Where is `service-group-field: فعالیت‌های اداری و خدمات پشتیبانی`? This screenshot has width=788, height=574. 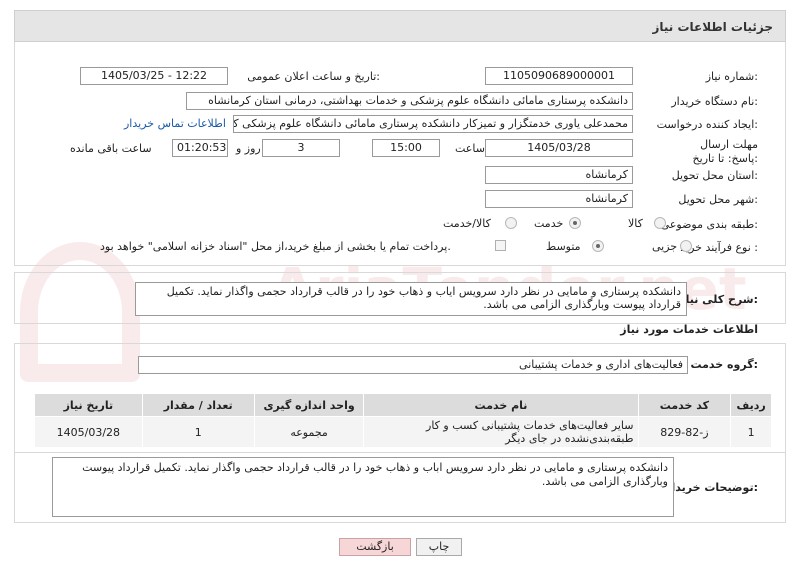 service-group-field: فعالیت‌های اداری و خدمات پشتیبانی is located at coordinates (413, 365).